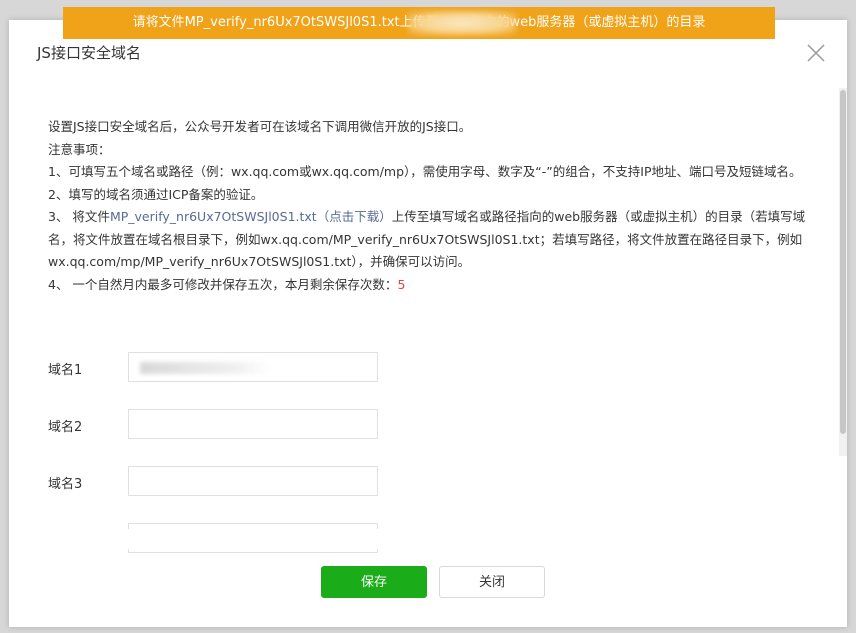  What do you see at coordinates (213, 216) in the screenshot?
I see `verify-file-link: MP_verify_nr6Ux7OtSWSJl0S1.txt` at bounding box center [213, 216].